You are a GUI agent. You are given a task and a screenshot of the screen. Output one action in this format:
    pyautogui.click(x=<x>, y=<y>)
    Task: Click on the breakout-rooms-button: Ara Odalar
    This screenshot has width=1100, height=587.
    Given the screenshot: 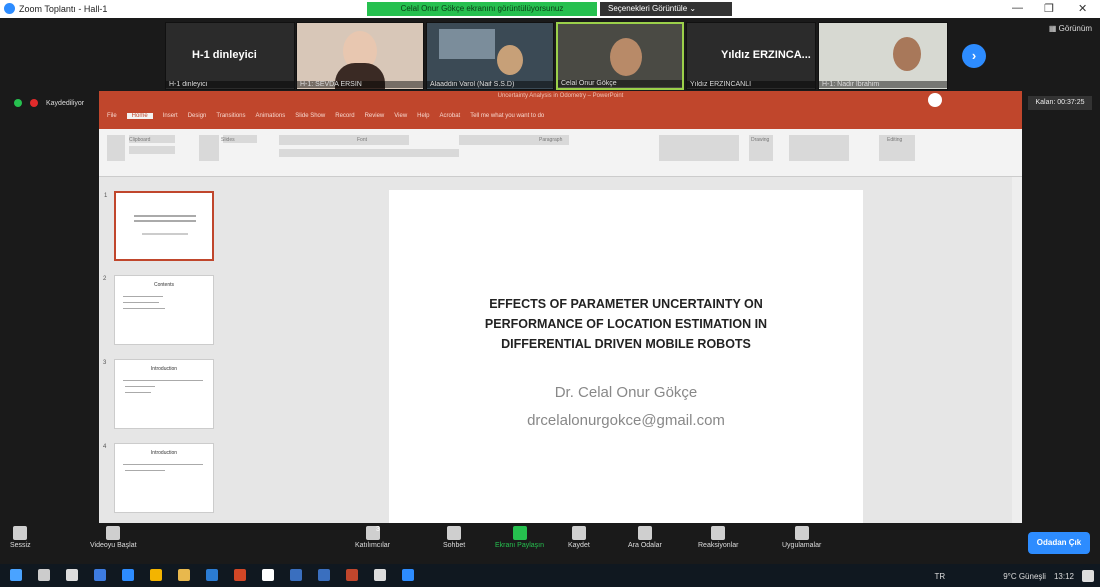 What is the action you would take?
    pyautogui.click(x=645, y=537)
    